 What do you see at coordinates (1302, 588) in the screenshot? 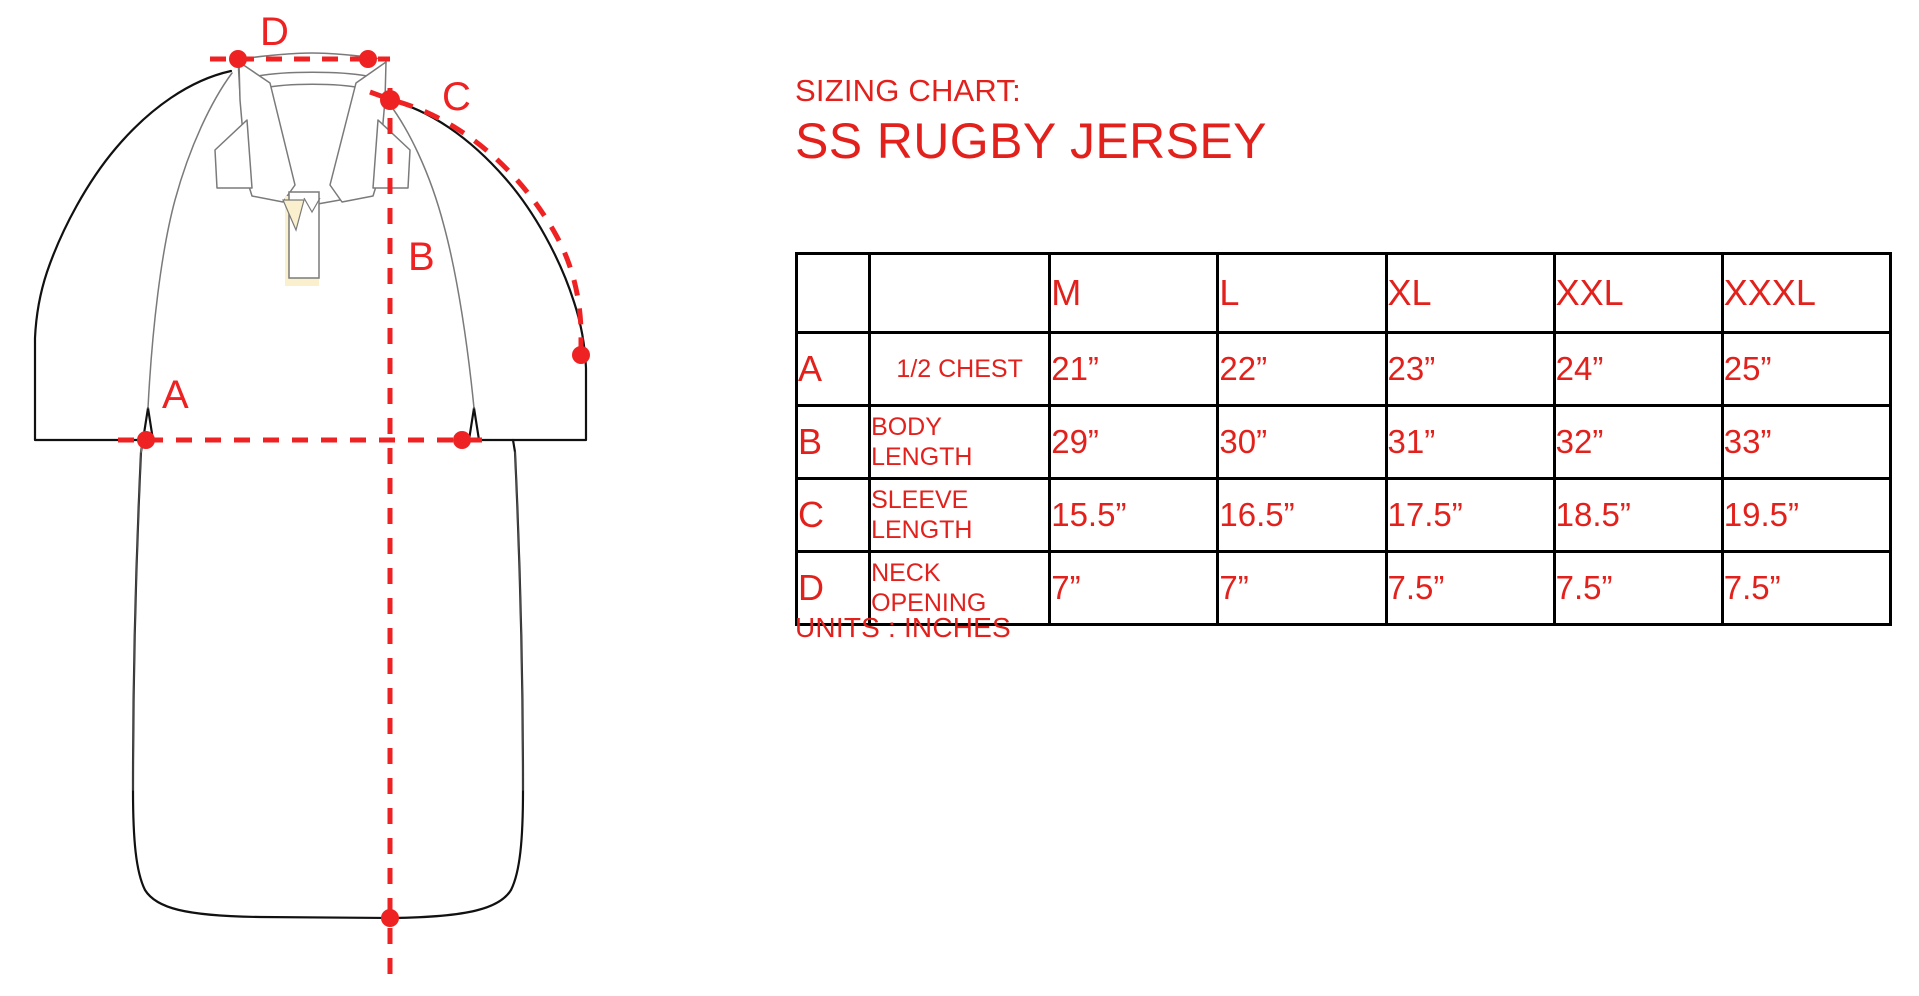
I see `row-d-value-l: 7”` at bounding box center [1302, 588].